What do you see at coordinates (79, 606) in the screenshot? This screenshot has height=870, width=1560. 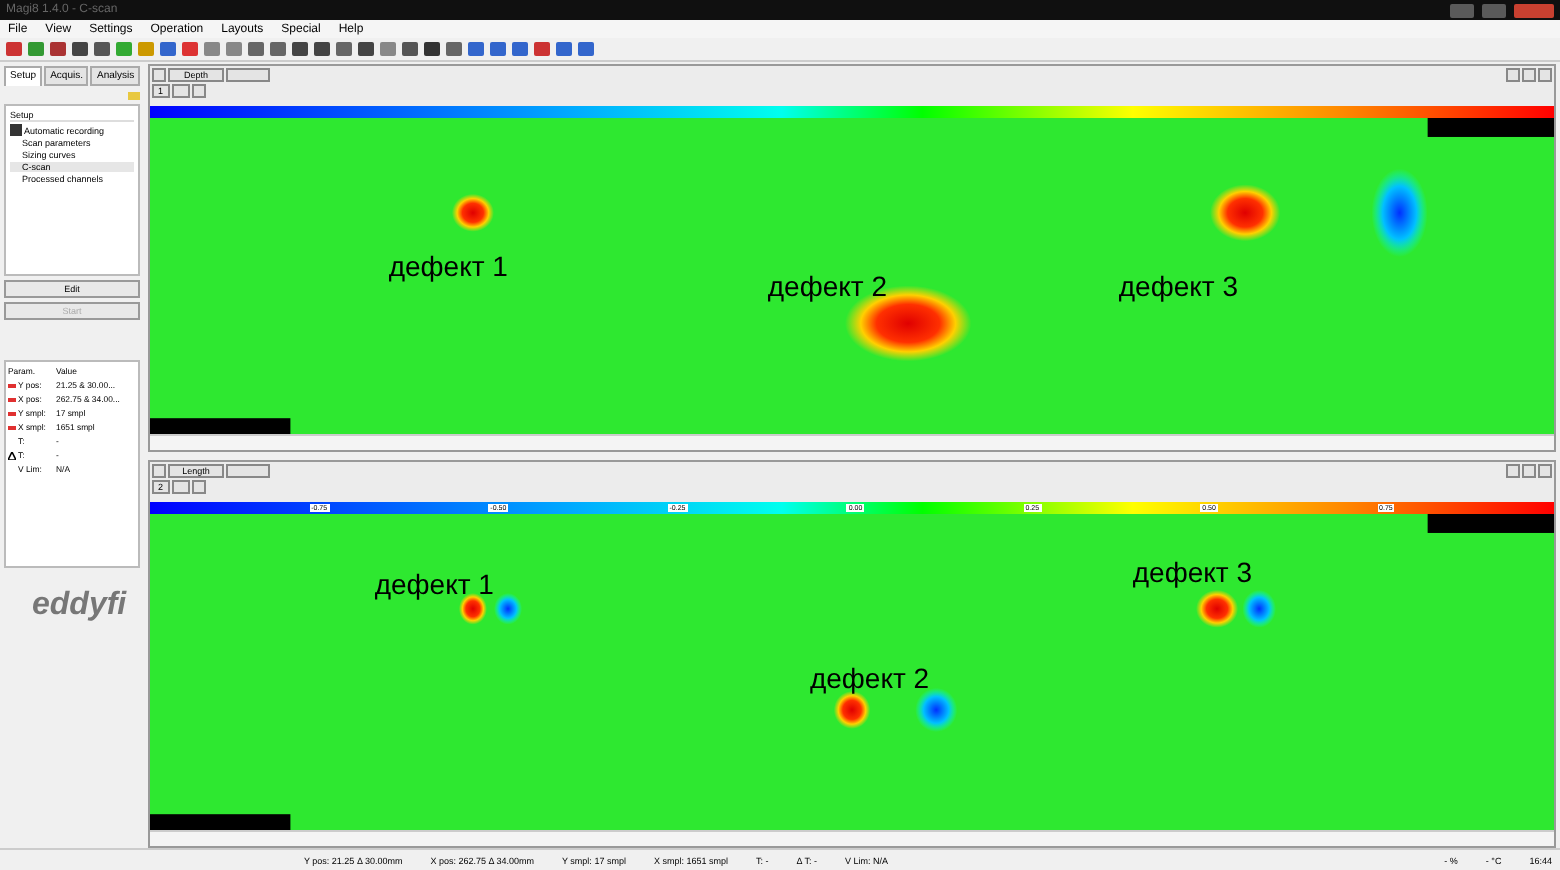 I see `logo: eddyfi` at bounding box center [79, 606].